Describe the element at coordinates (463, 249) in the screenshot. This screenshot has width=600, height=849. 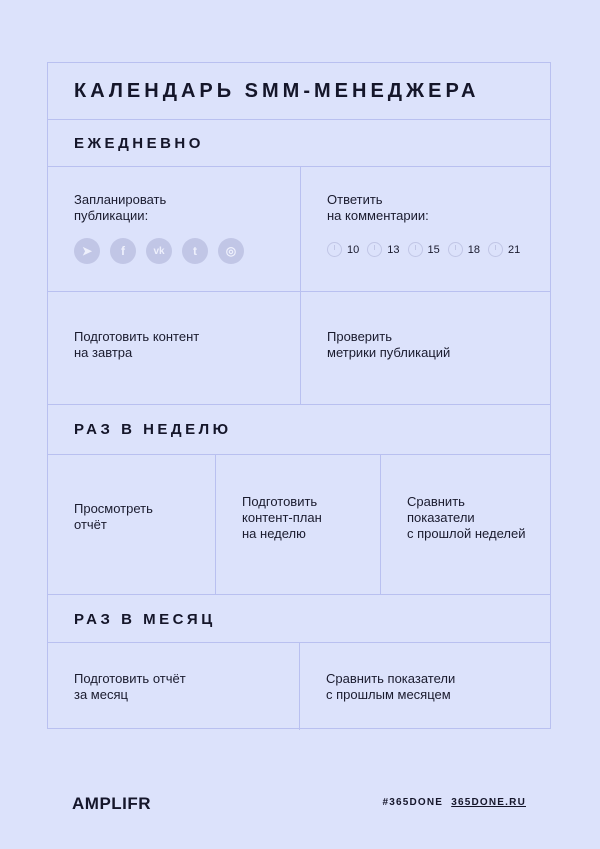
I see `time-slot: 18` at that location.